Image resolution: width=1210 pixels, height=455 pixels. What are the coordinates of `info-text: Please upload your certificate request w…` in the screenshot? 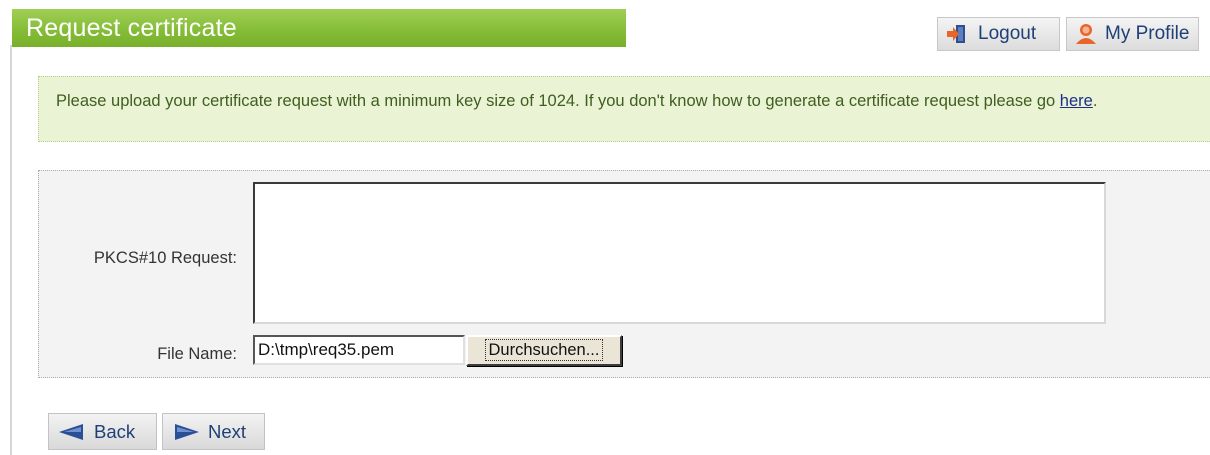 It's located at (558, 101).